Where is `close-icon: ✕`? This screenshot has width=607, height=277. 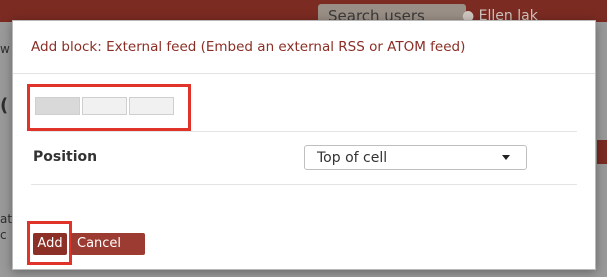
close-icon: ✕ is located at coordinates (581, 41).